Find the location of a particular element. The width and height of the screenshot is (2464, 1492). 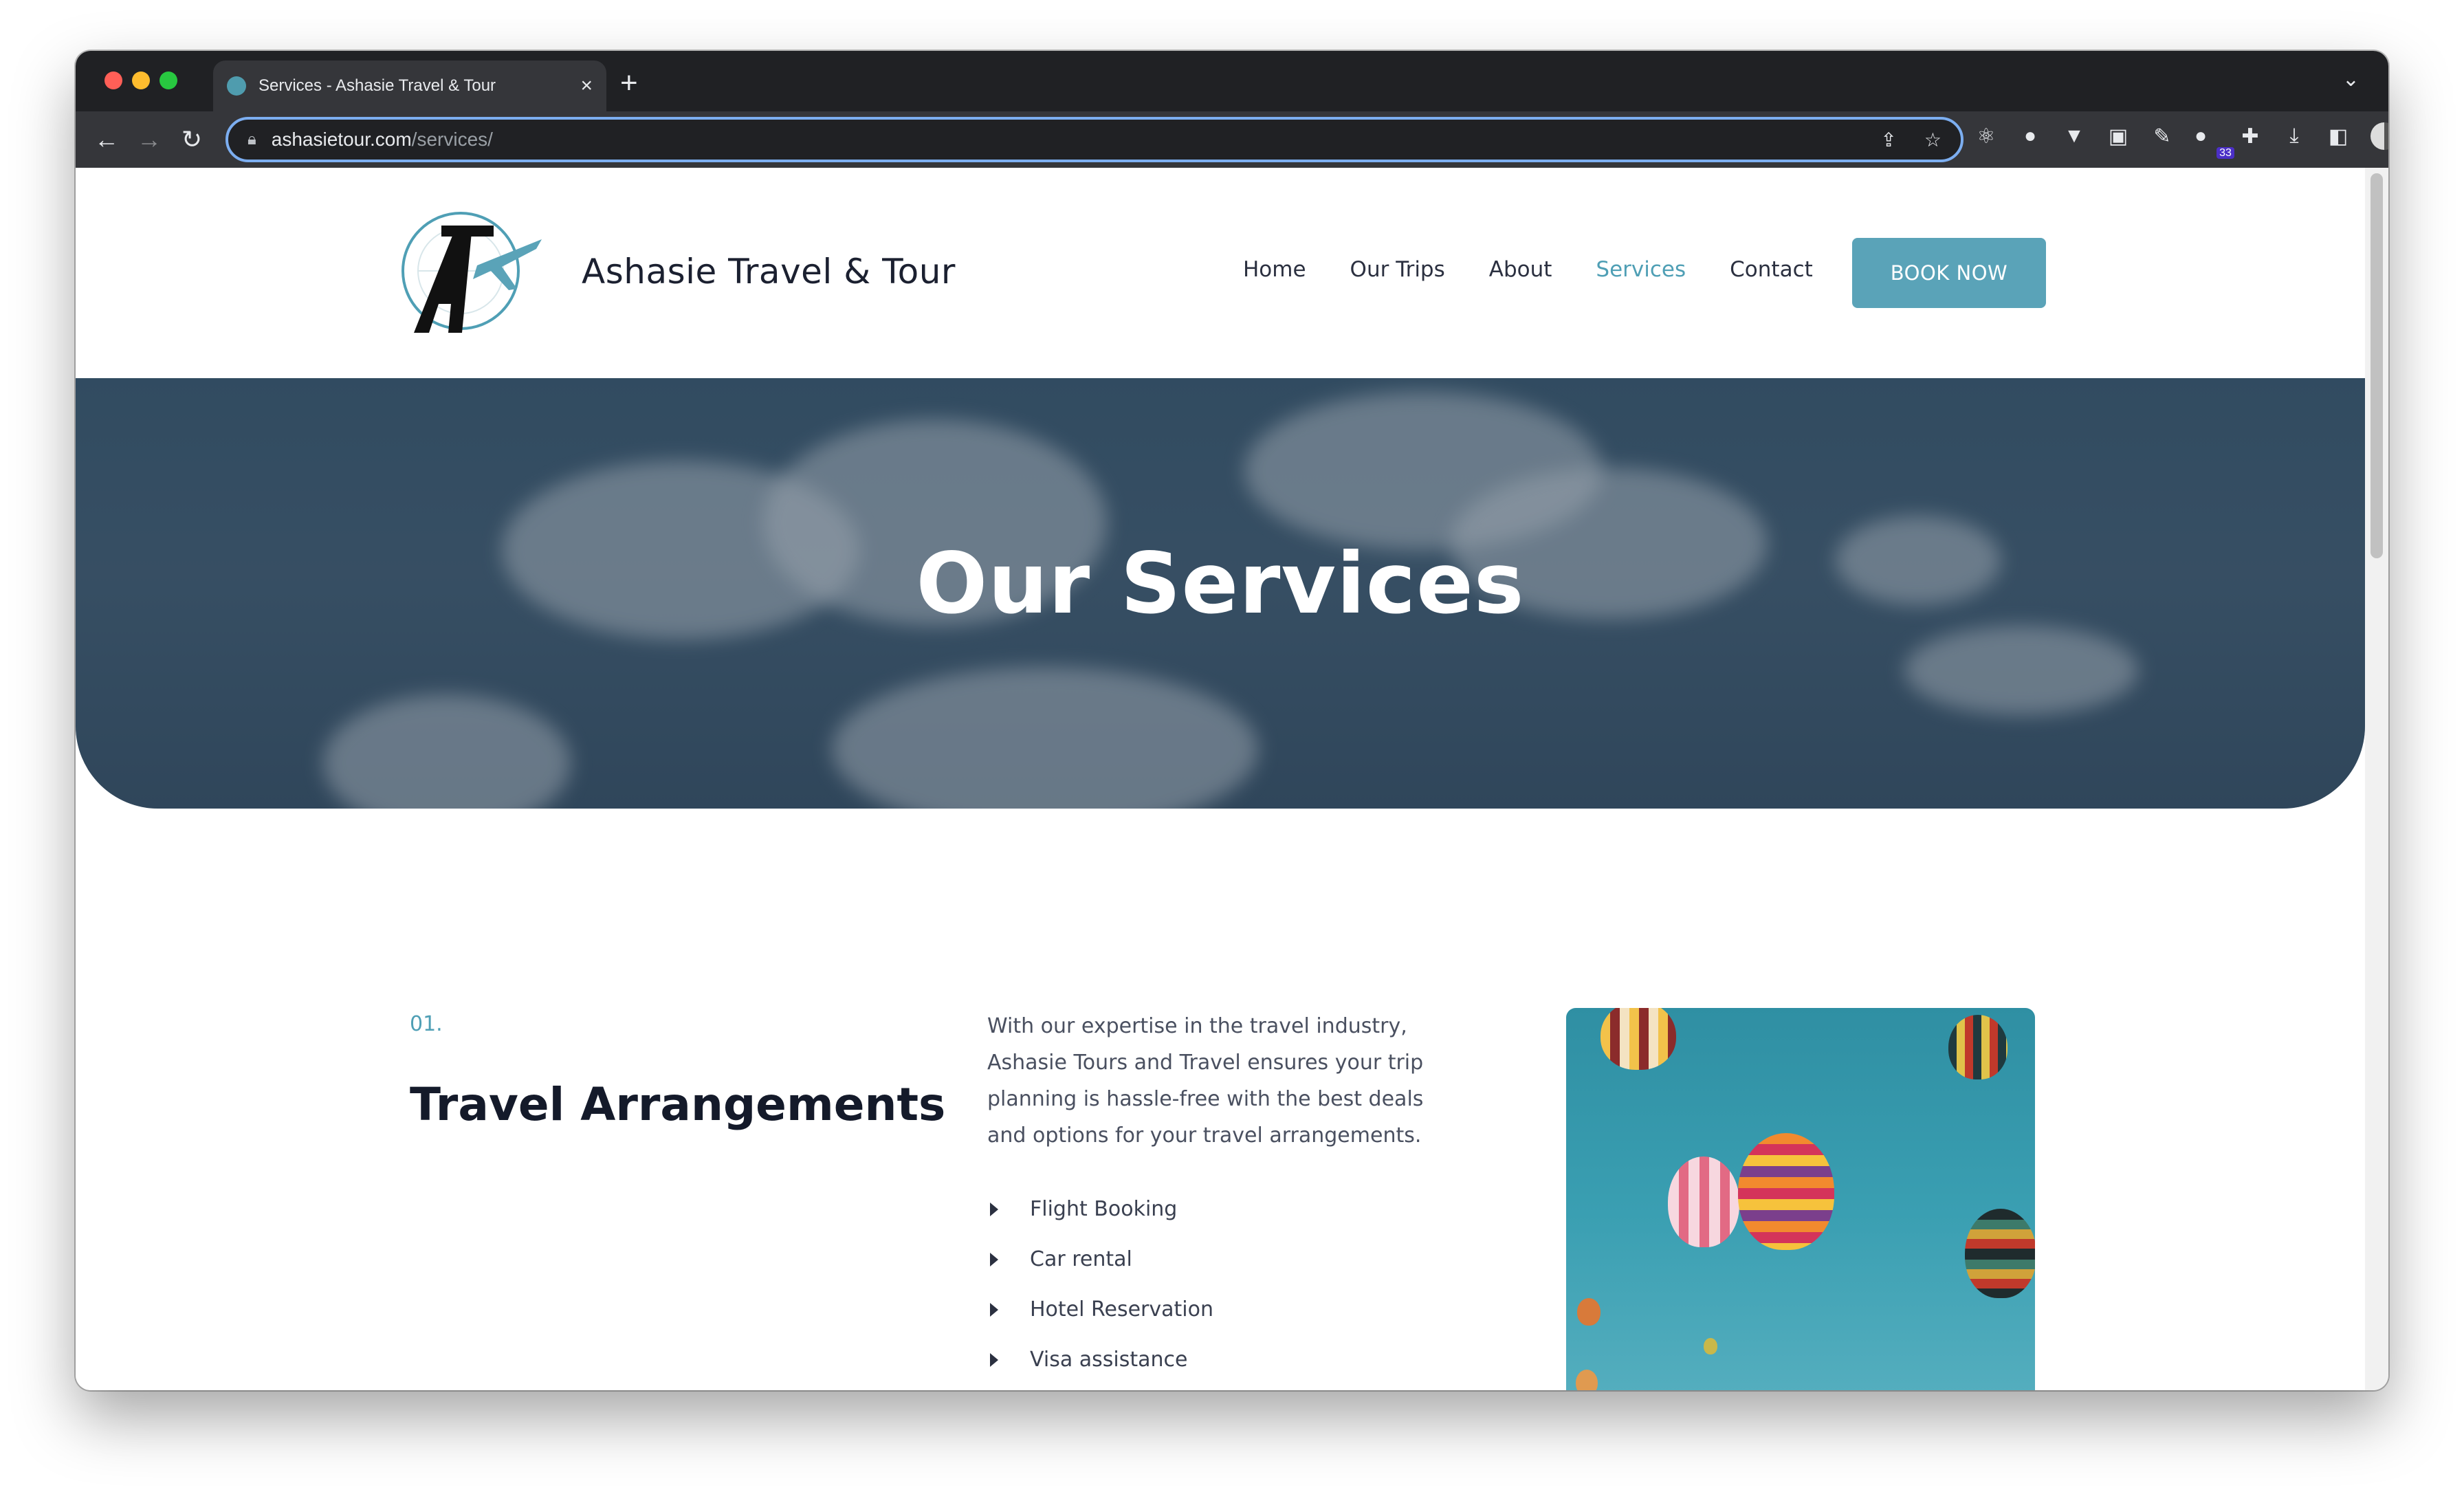

nav-our-trips: Our Trips is located at coordinates (1397, 269).